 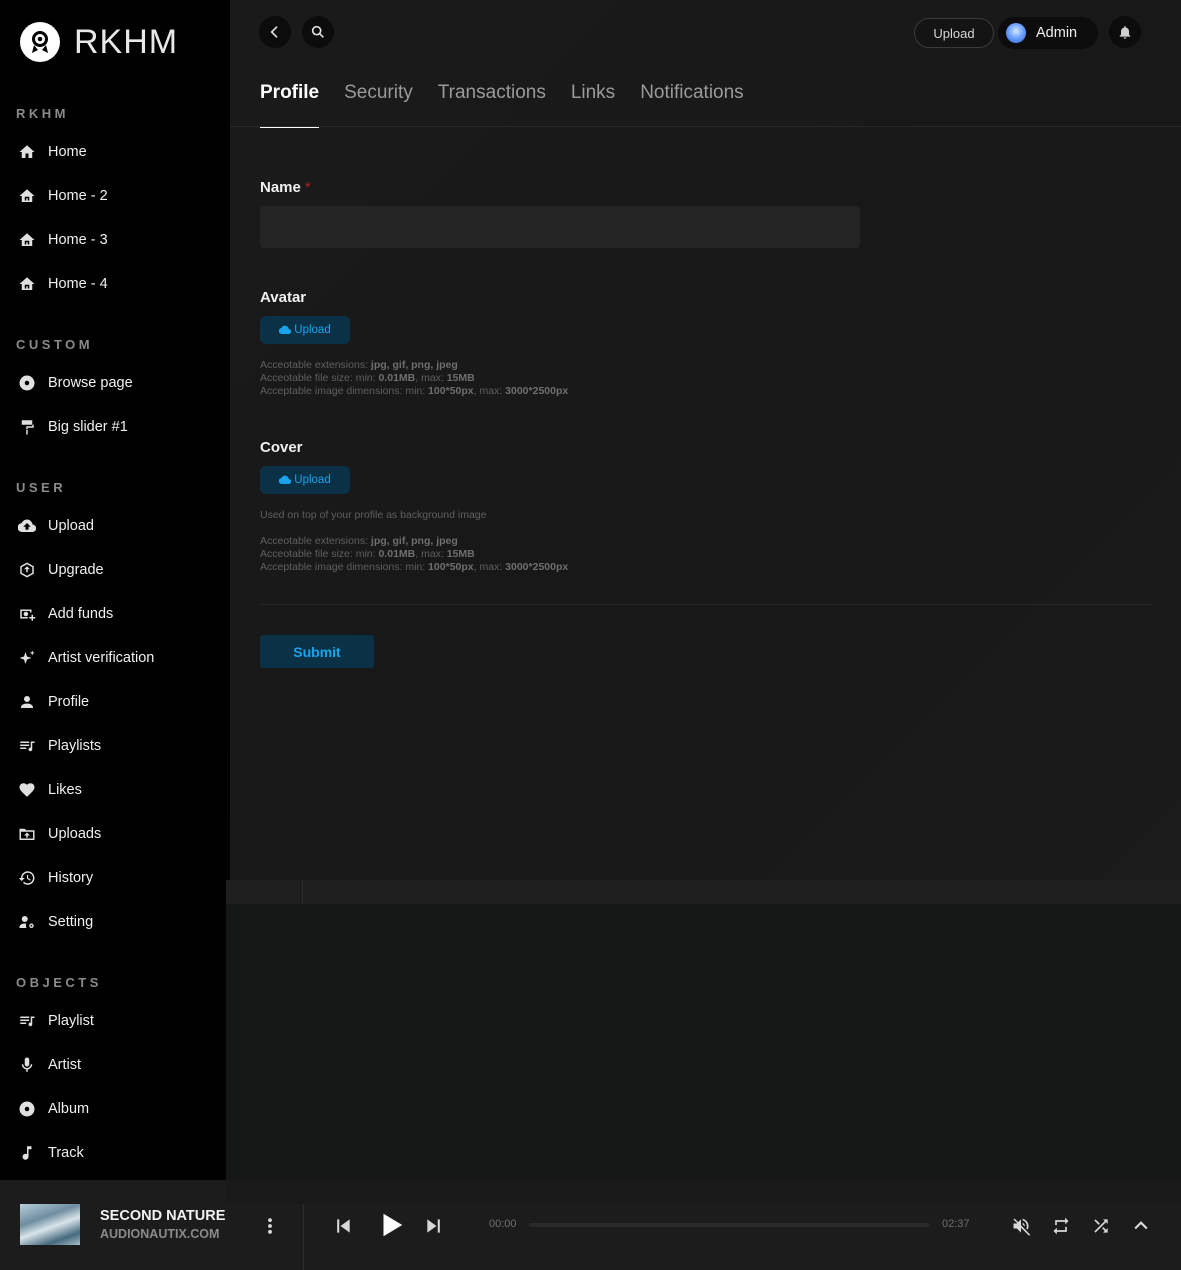 I want to click on sidebar-item-label: Likes, so click(x=65, y=790).